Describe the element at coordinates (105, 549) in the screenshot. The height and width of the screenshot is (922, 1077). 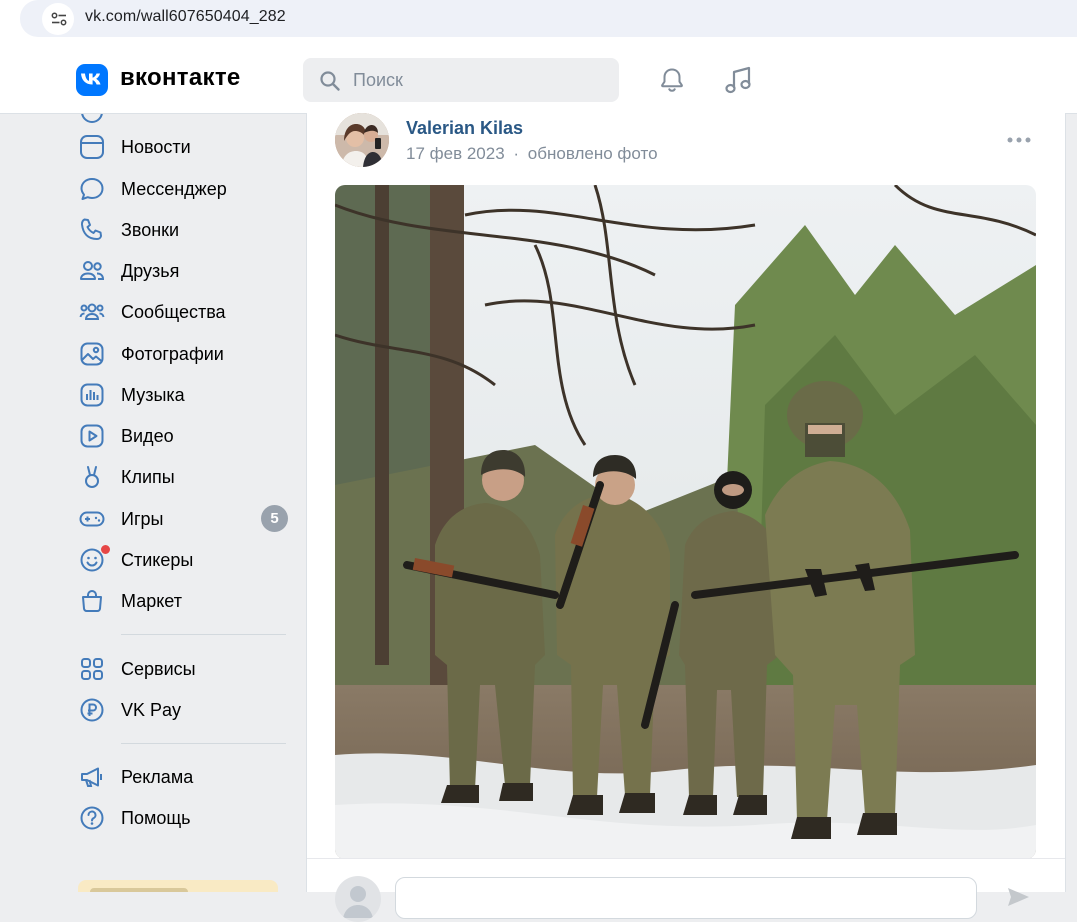
I see `new-indicator-dot` at that location.